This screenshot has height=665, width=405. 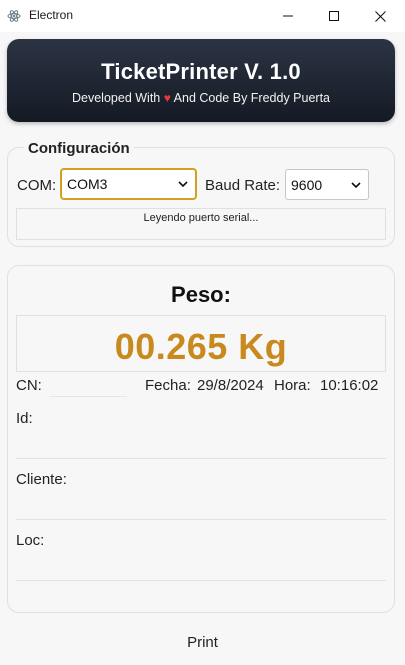 I want to click on id-field, so click(x=201, y=458).